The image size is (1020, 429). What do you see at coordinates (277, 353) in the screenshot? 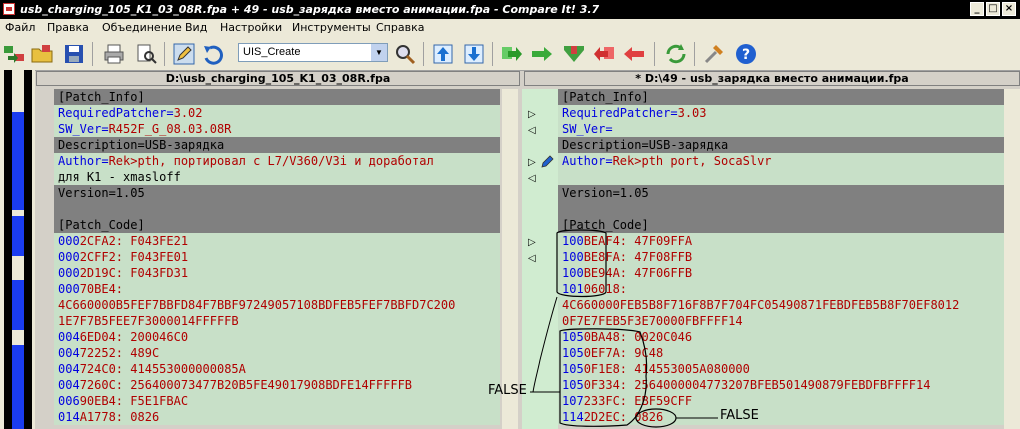
I see `code-line: 00472252: 489C` at bounding box center [277, 353].